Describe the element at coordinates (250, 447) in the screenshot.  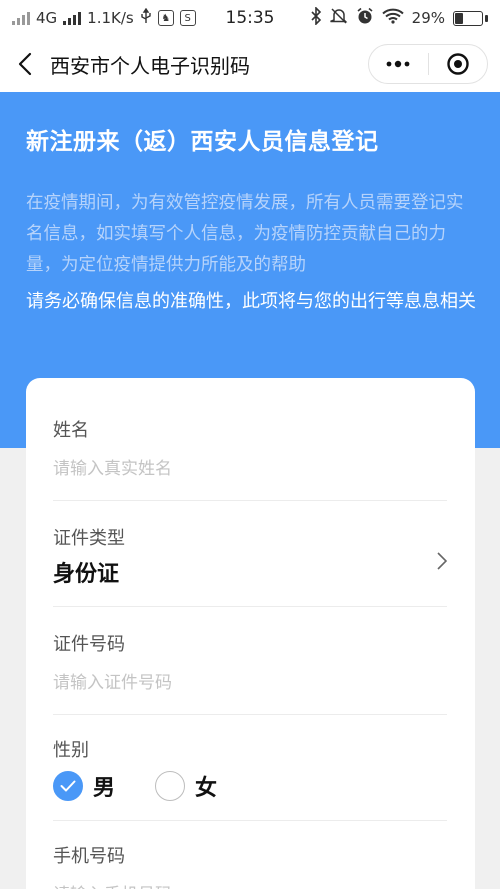
I see `name-field: 姓名 请输入真实姓名` at that location.